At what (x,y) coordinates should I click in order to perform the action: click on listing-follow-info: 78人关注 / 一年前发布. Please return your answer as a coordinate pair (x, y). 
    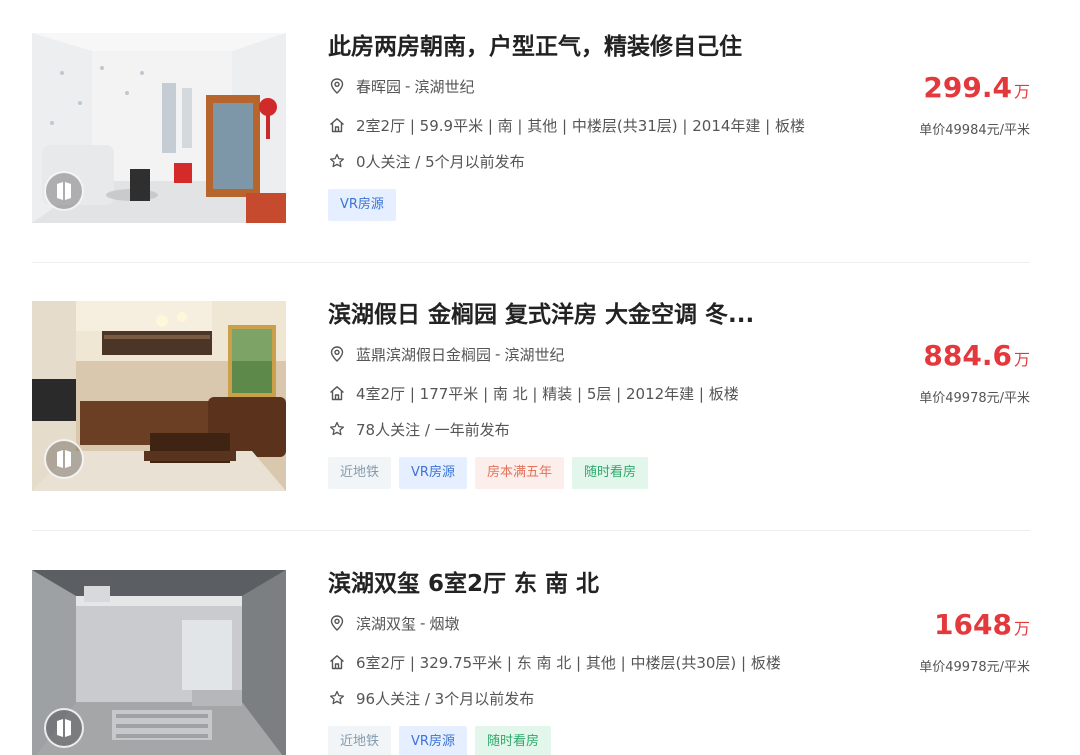
    Looking at the image, I should click on (419, 429).